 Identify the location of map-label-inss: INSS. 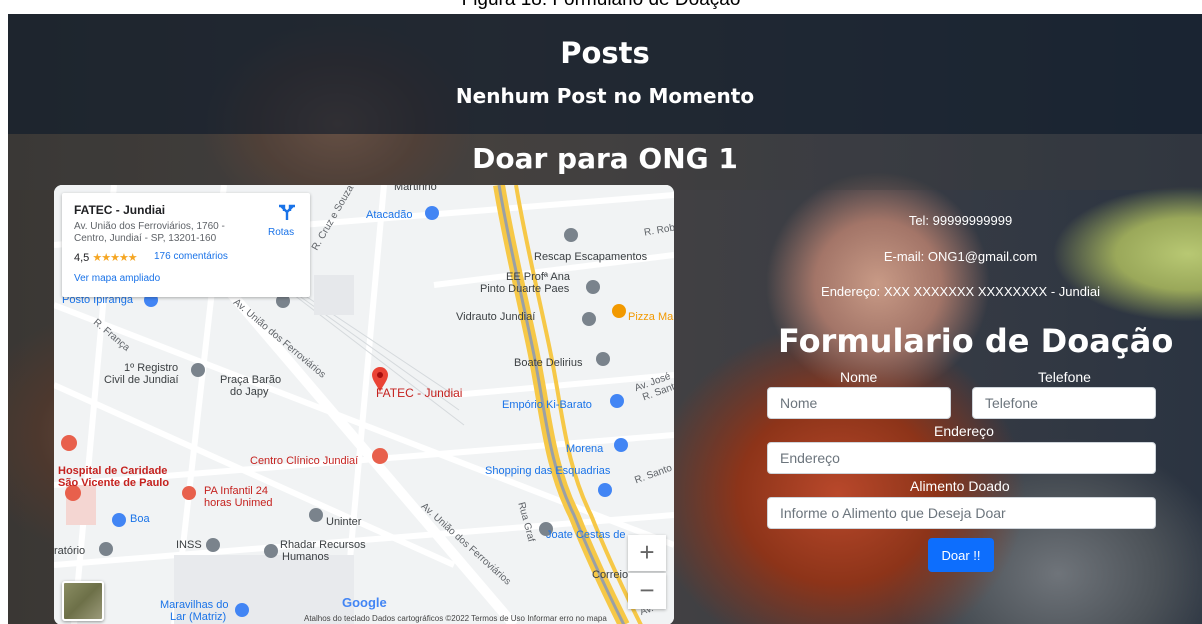
(189, 545).